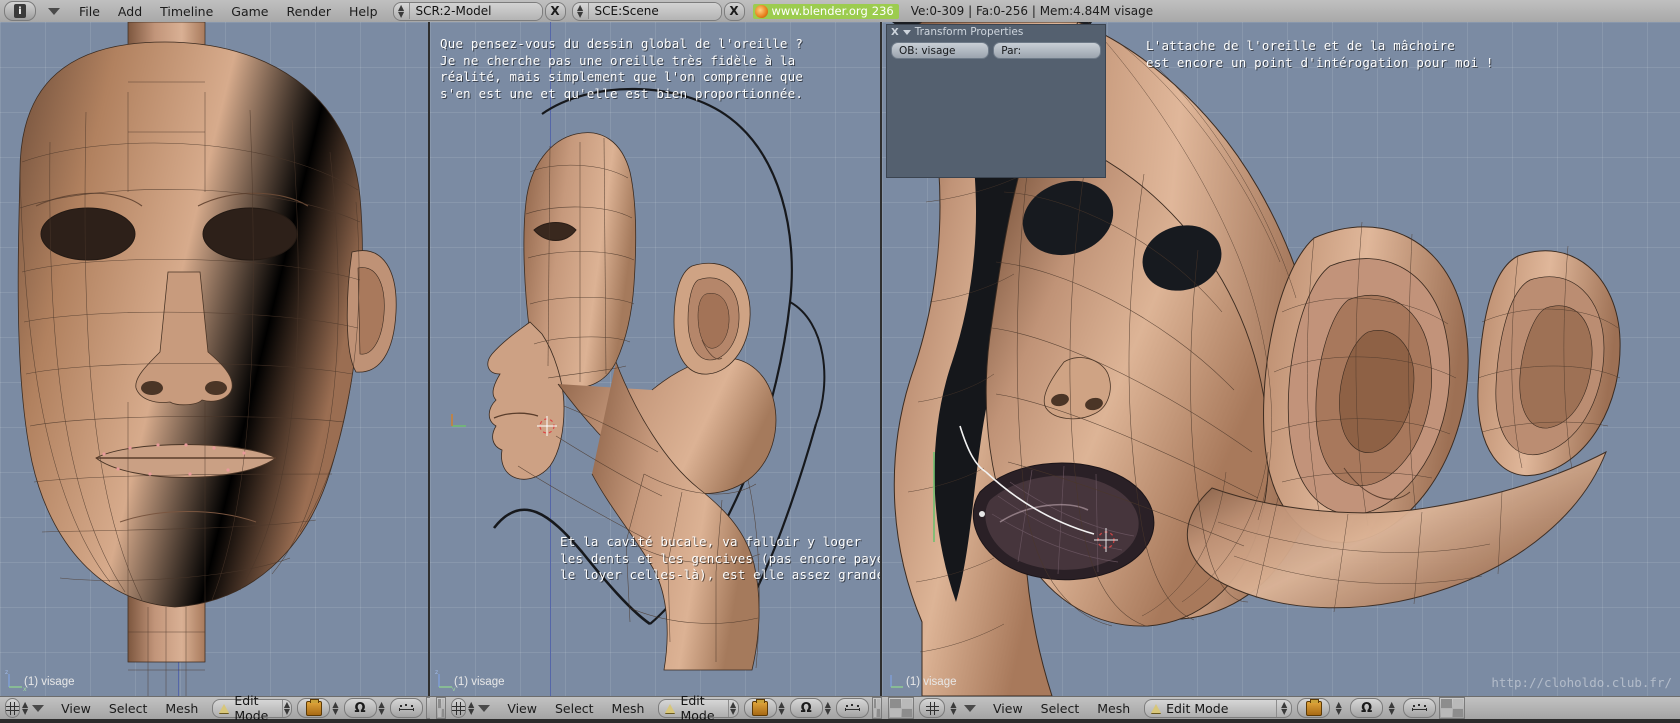 The height and width of the screenshot is (723, 1680). What do you see at coordinates (852, 708) in the screenshot?
I see `dots-icon-side` at bounding box center [852, 708].